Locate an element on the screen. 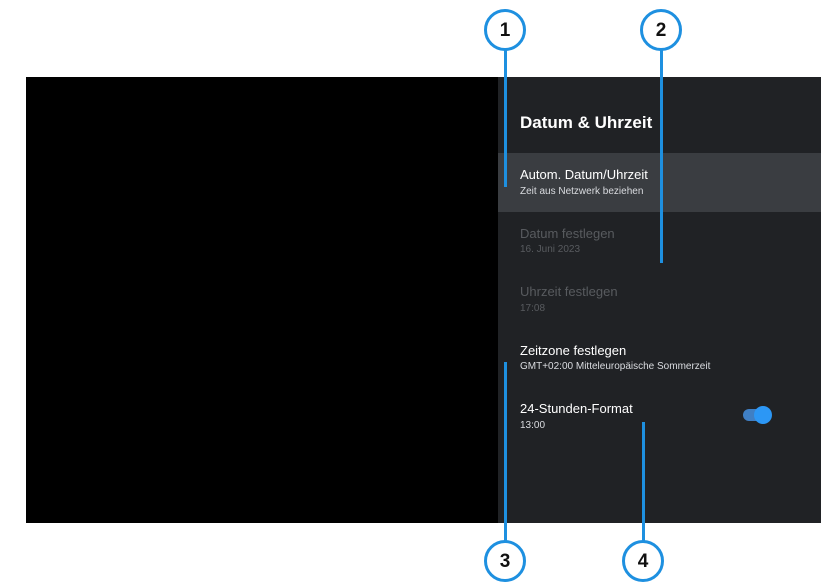 Image resolution: width=821 pixels, height=583 pixels. setting-title: Datum festlegen is located at coordinates (567, 233).